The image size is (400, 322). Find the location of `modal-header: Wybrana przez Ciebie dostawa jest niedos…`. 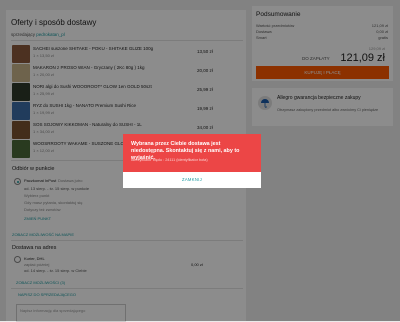

modal-header: Wybrana przez Ciebie dostawa jest niedos… is located at coordinates (192, 153).